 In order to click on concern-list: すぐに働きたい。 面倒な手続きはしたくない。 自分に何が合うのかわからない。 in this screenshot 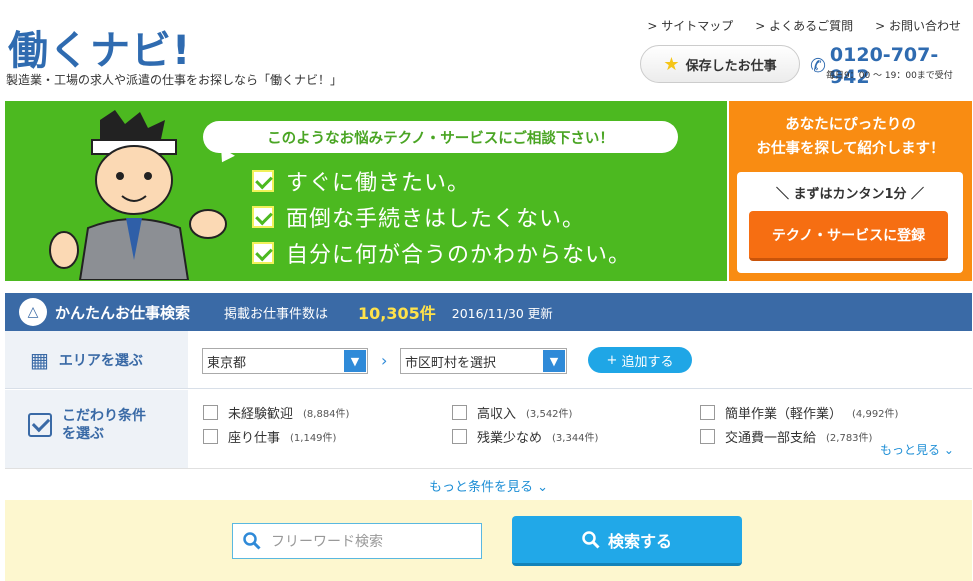, I will do `click(441, 217)`.